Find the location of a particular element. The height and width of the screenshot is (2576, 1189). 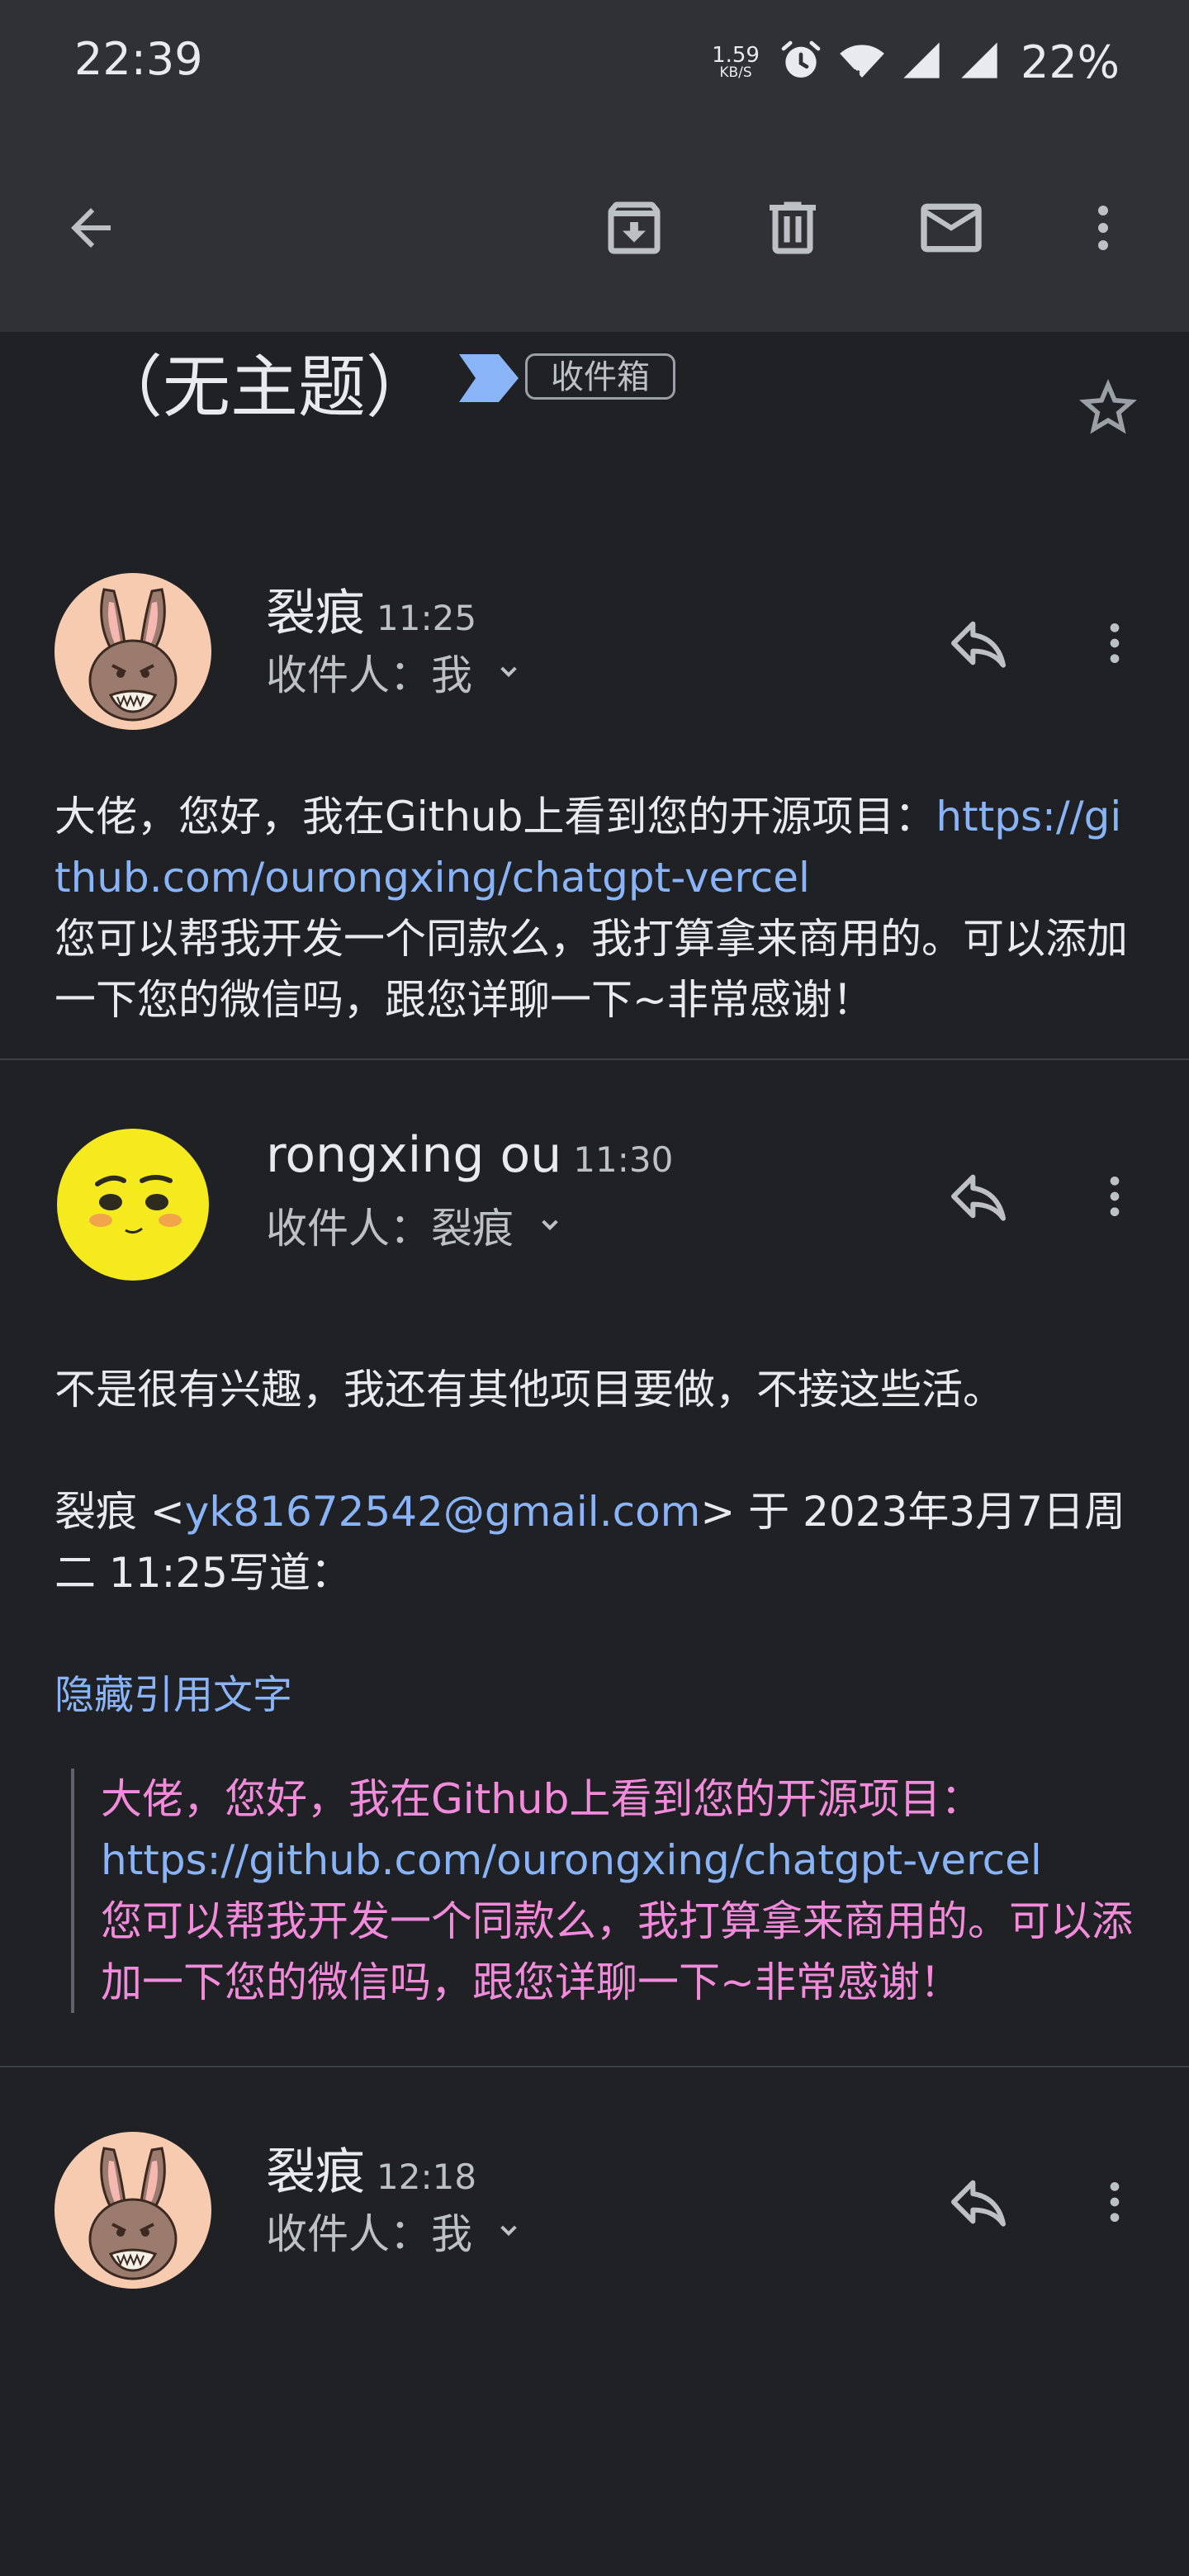

subject-title: （无主题） is located at coordinates (264, 387).